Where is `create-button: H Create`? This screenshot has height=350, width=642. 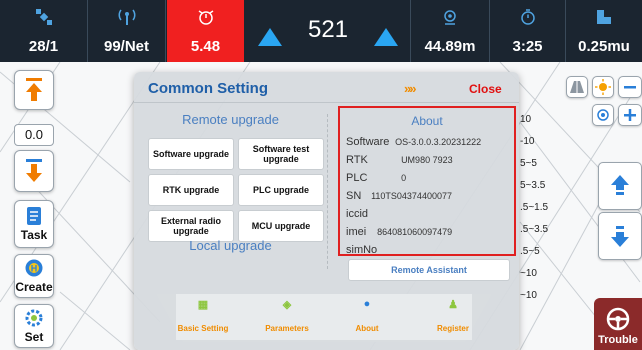
create-button: H Create is located at coordinates (34, 276).